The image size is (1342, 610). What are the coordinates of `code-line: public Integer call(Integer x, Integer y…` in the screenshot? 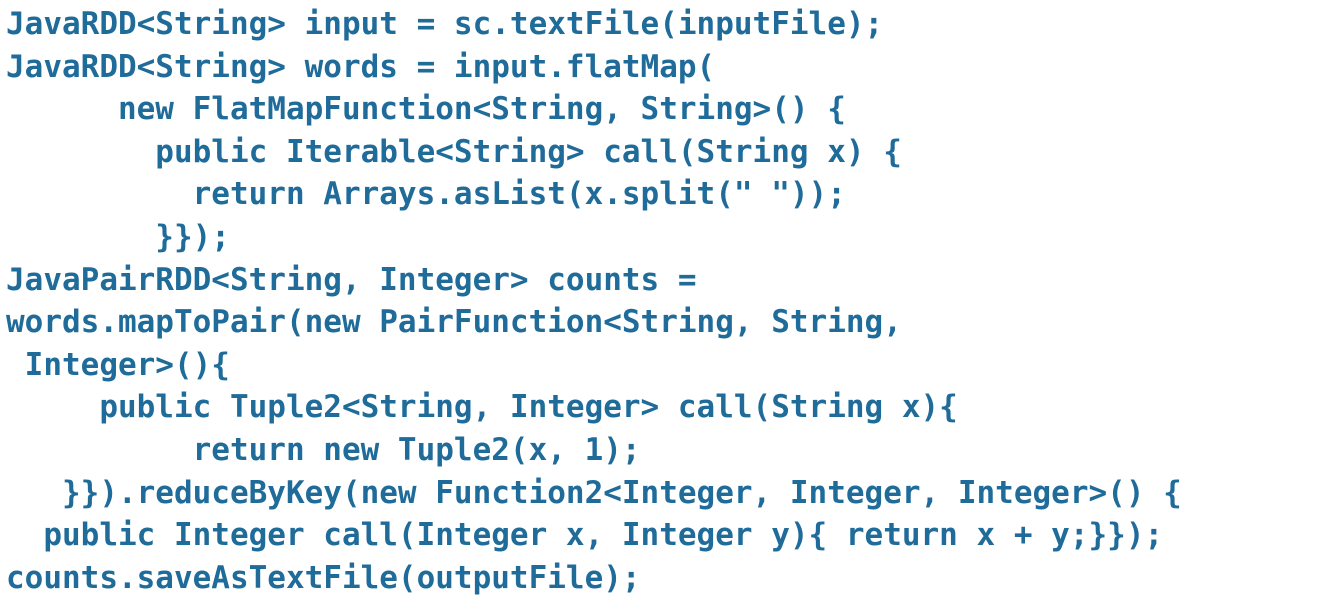 It's located at (585, 535).